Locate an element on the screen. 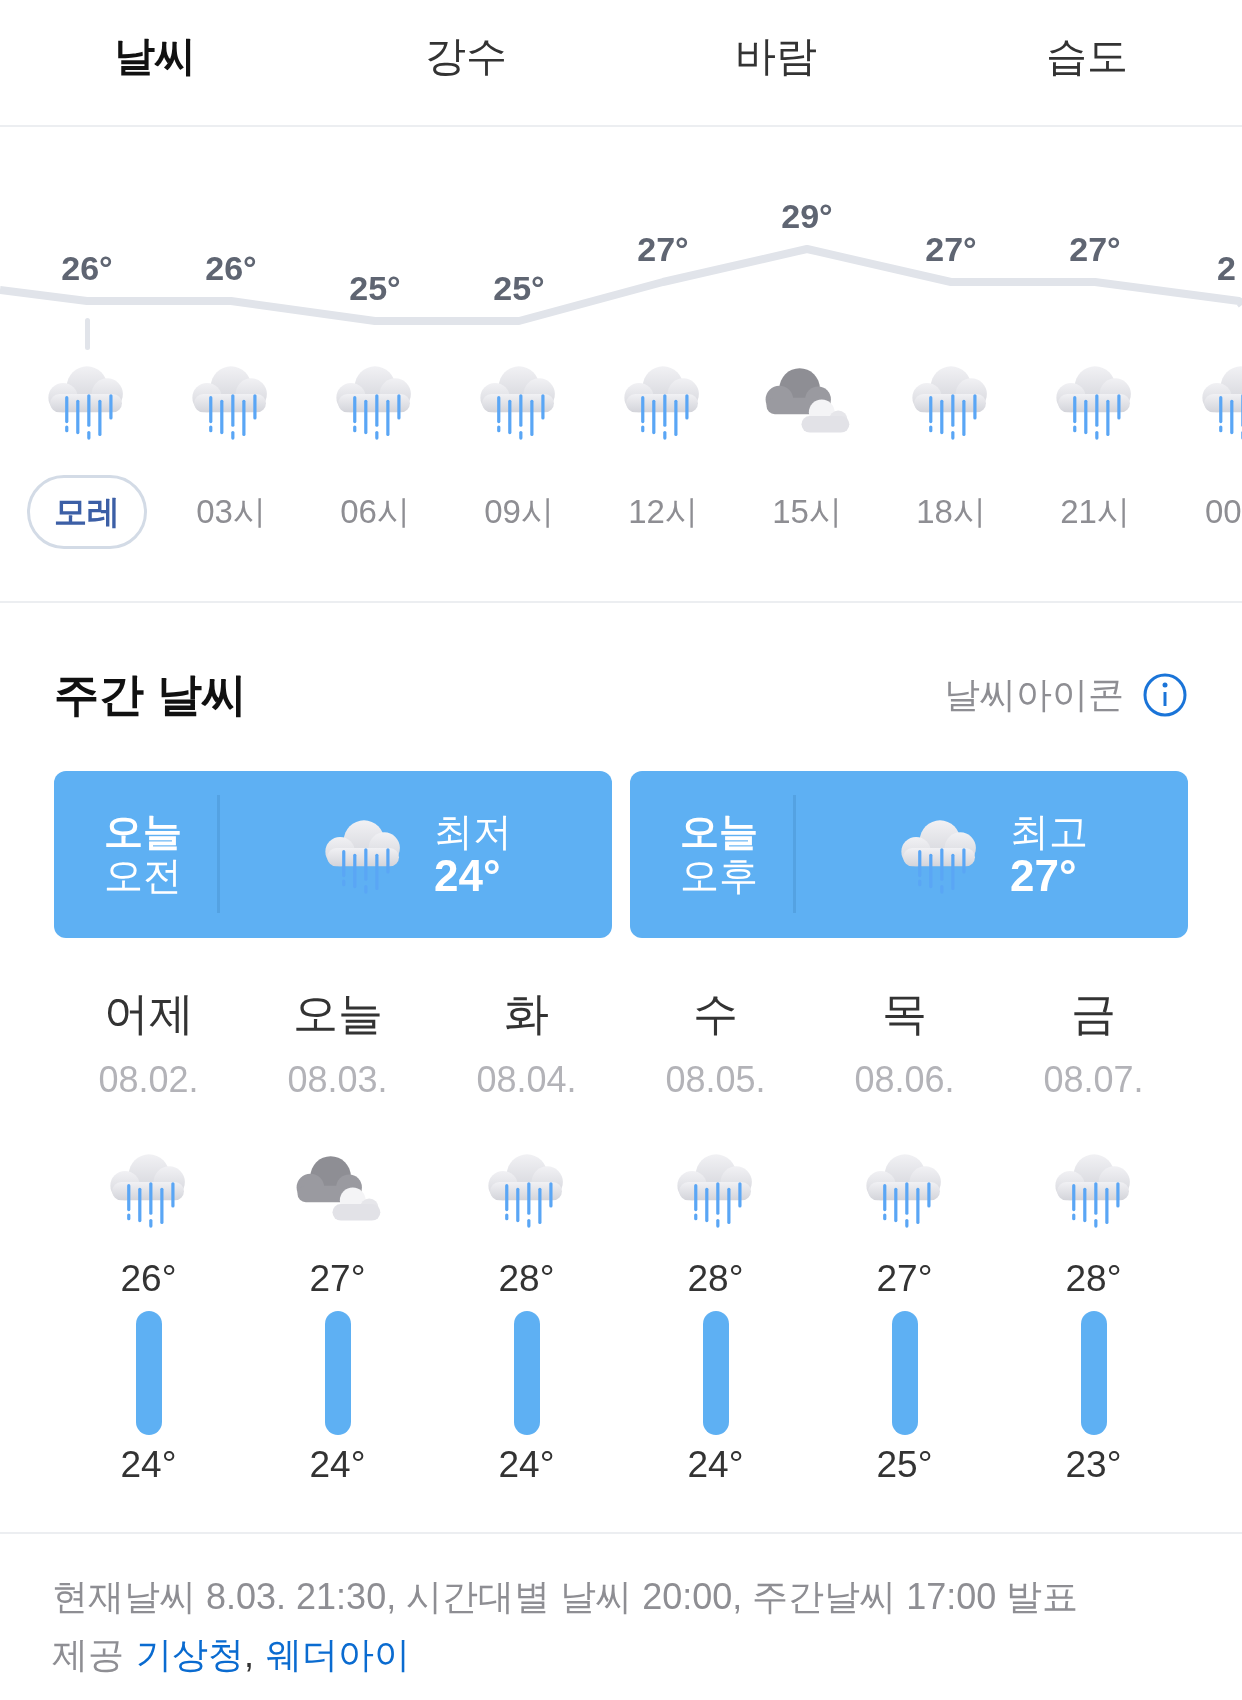  hour-time: 15시 is located at coordinates (807, 512).